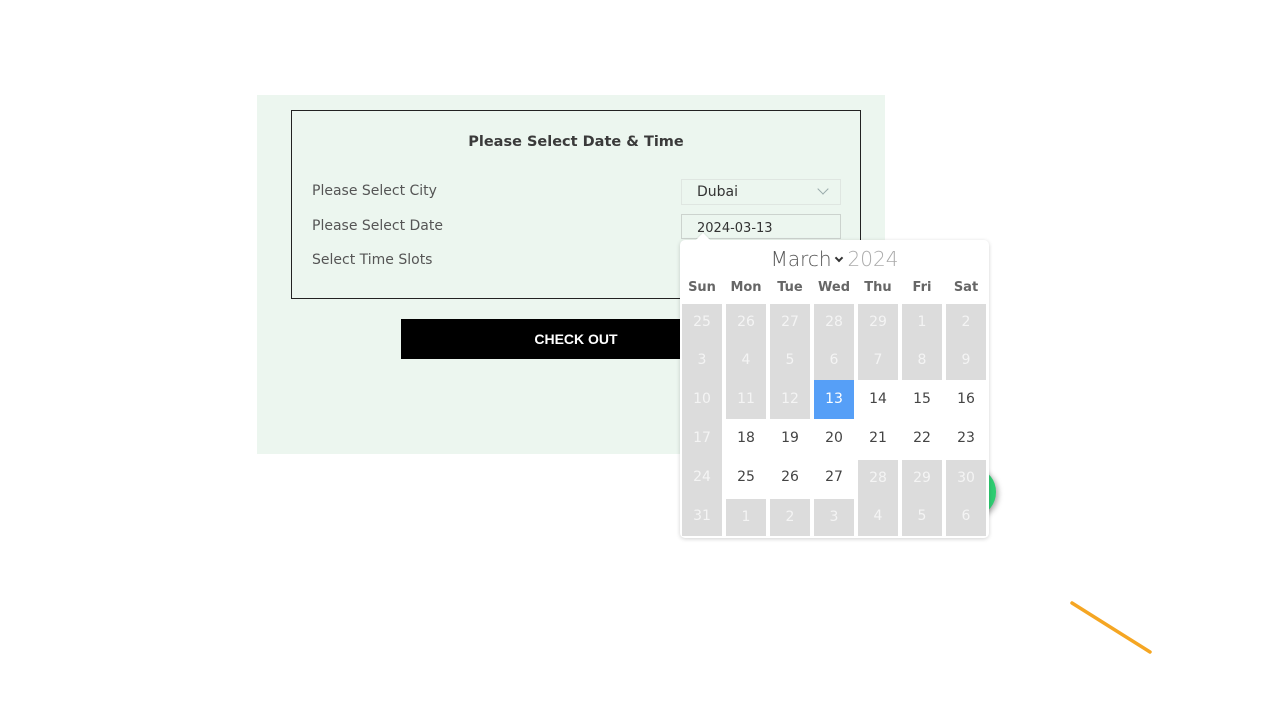 The height and width of the screenshot is (720, 1280). What do you see at coordinates (922, 287) in the screenshot?
I see `weekday-fri: Fri` at bounding box center [922, 287].